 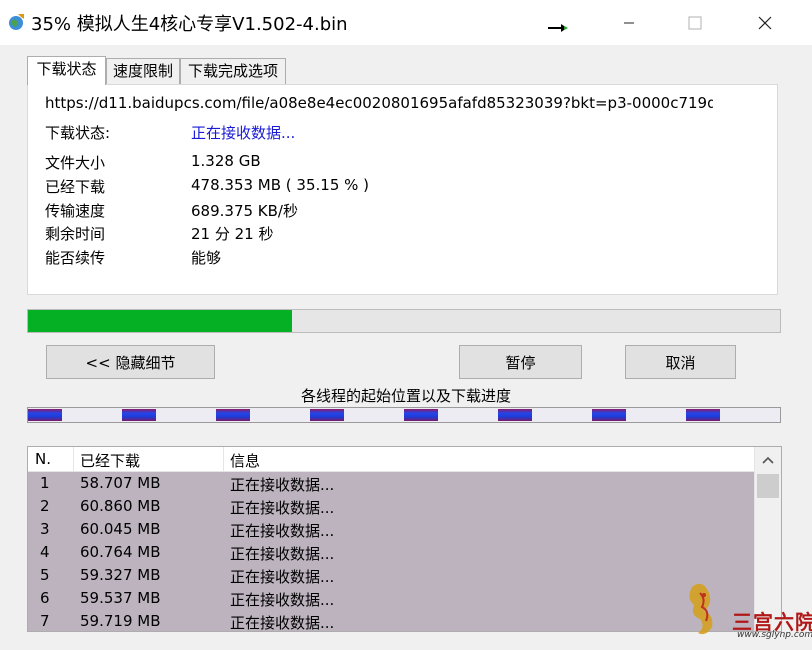 I want to click on list-header: N. 已经下载 信息, so click(x=391, y=459).